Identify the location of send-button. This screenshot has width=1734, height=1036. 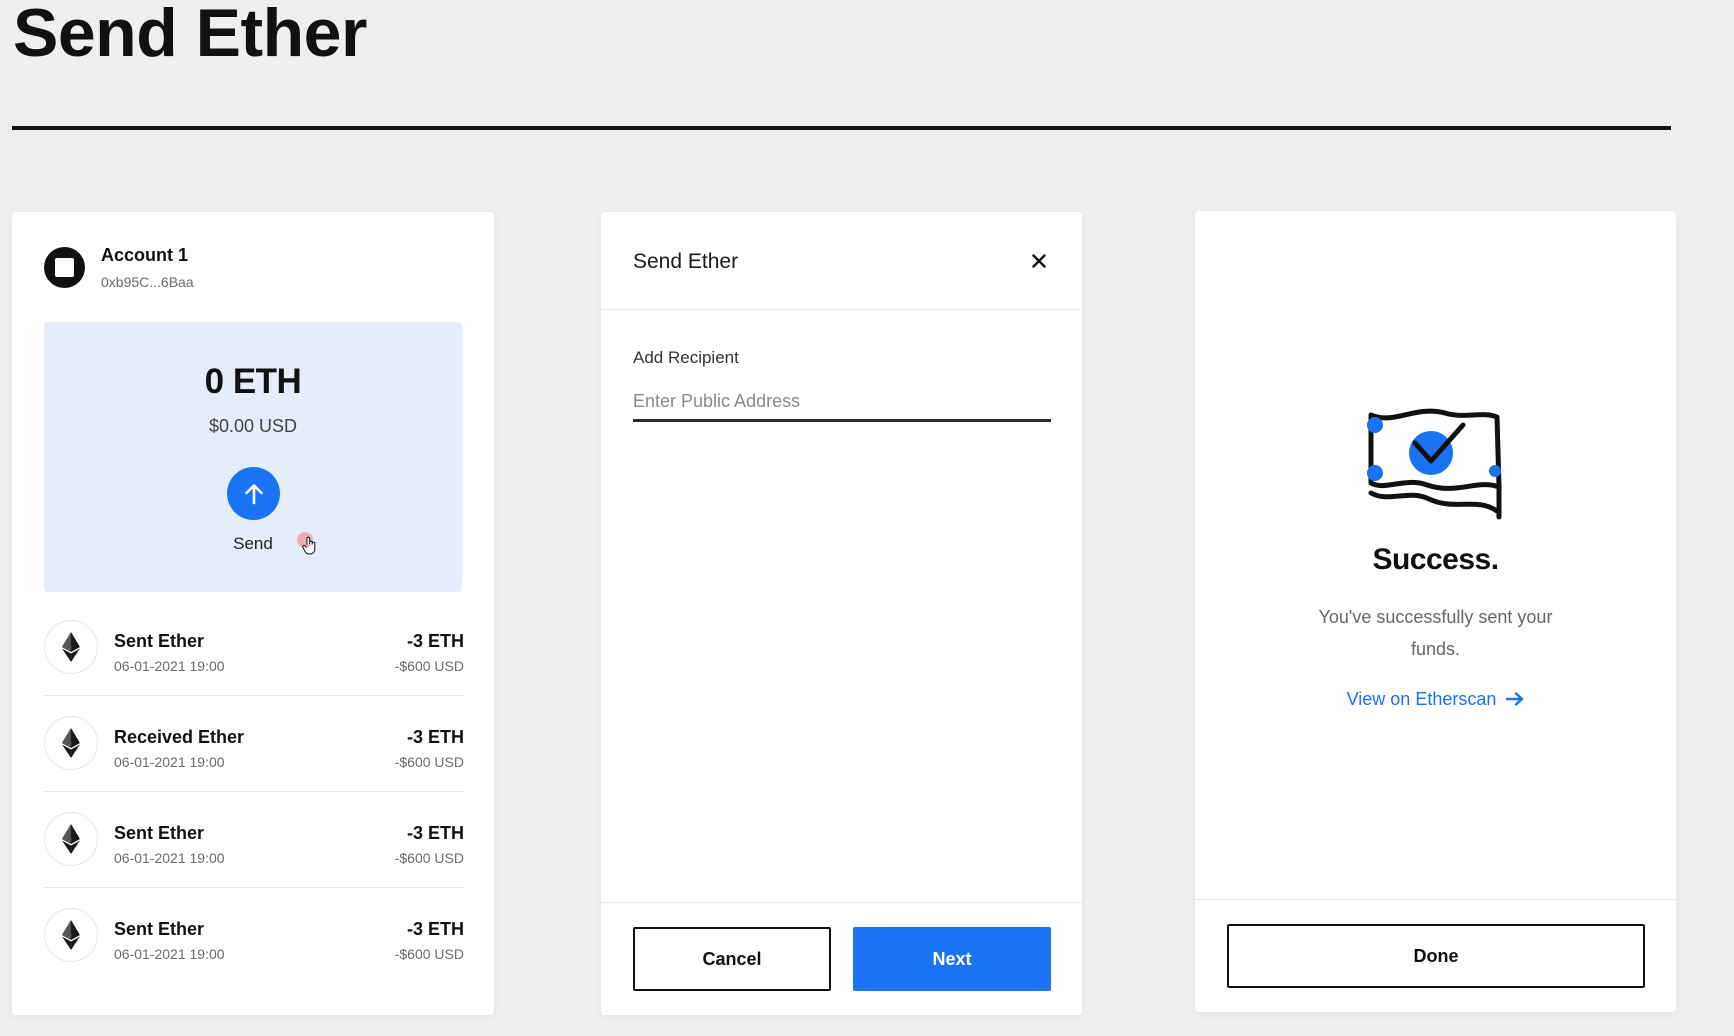
(253, 493).